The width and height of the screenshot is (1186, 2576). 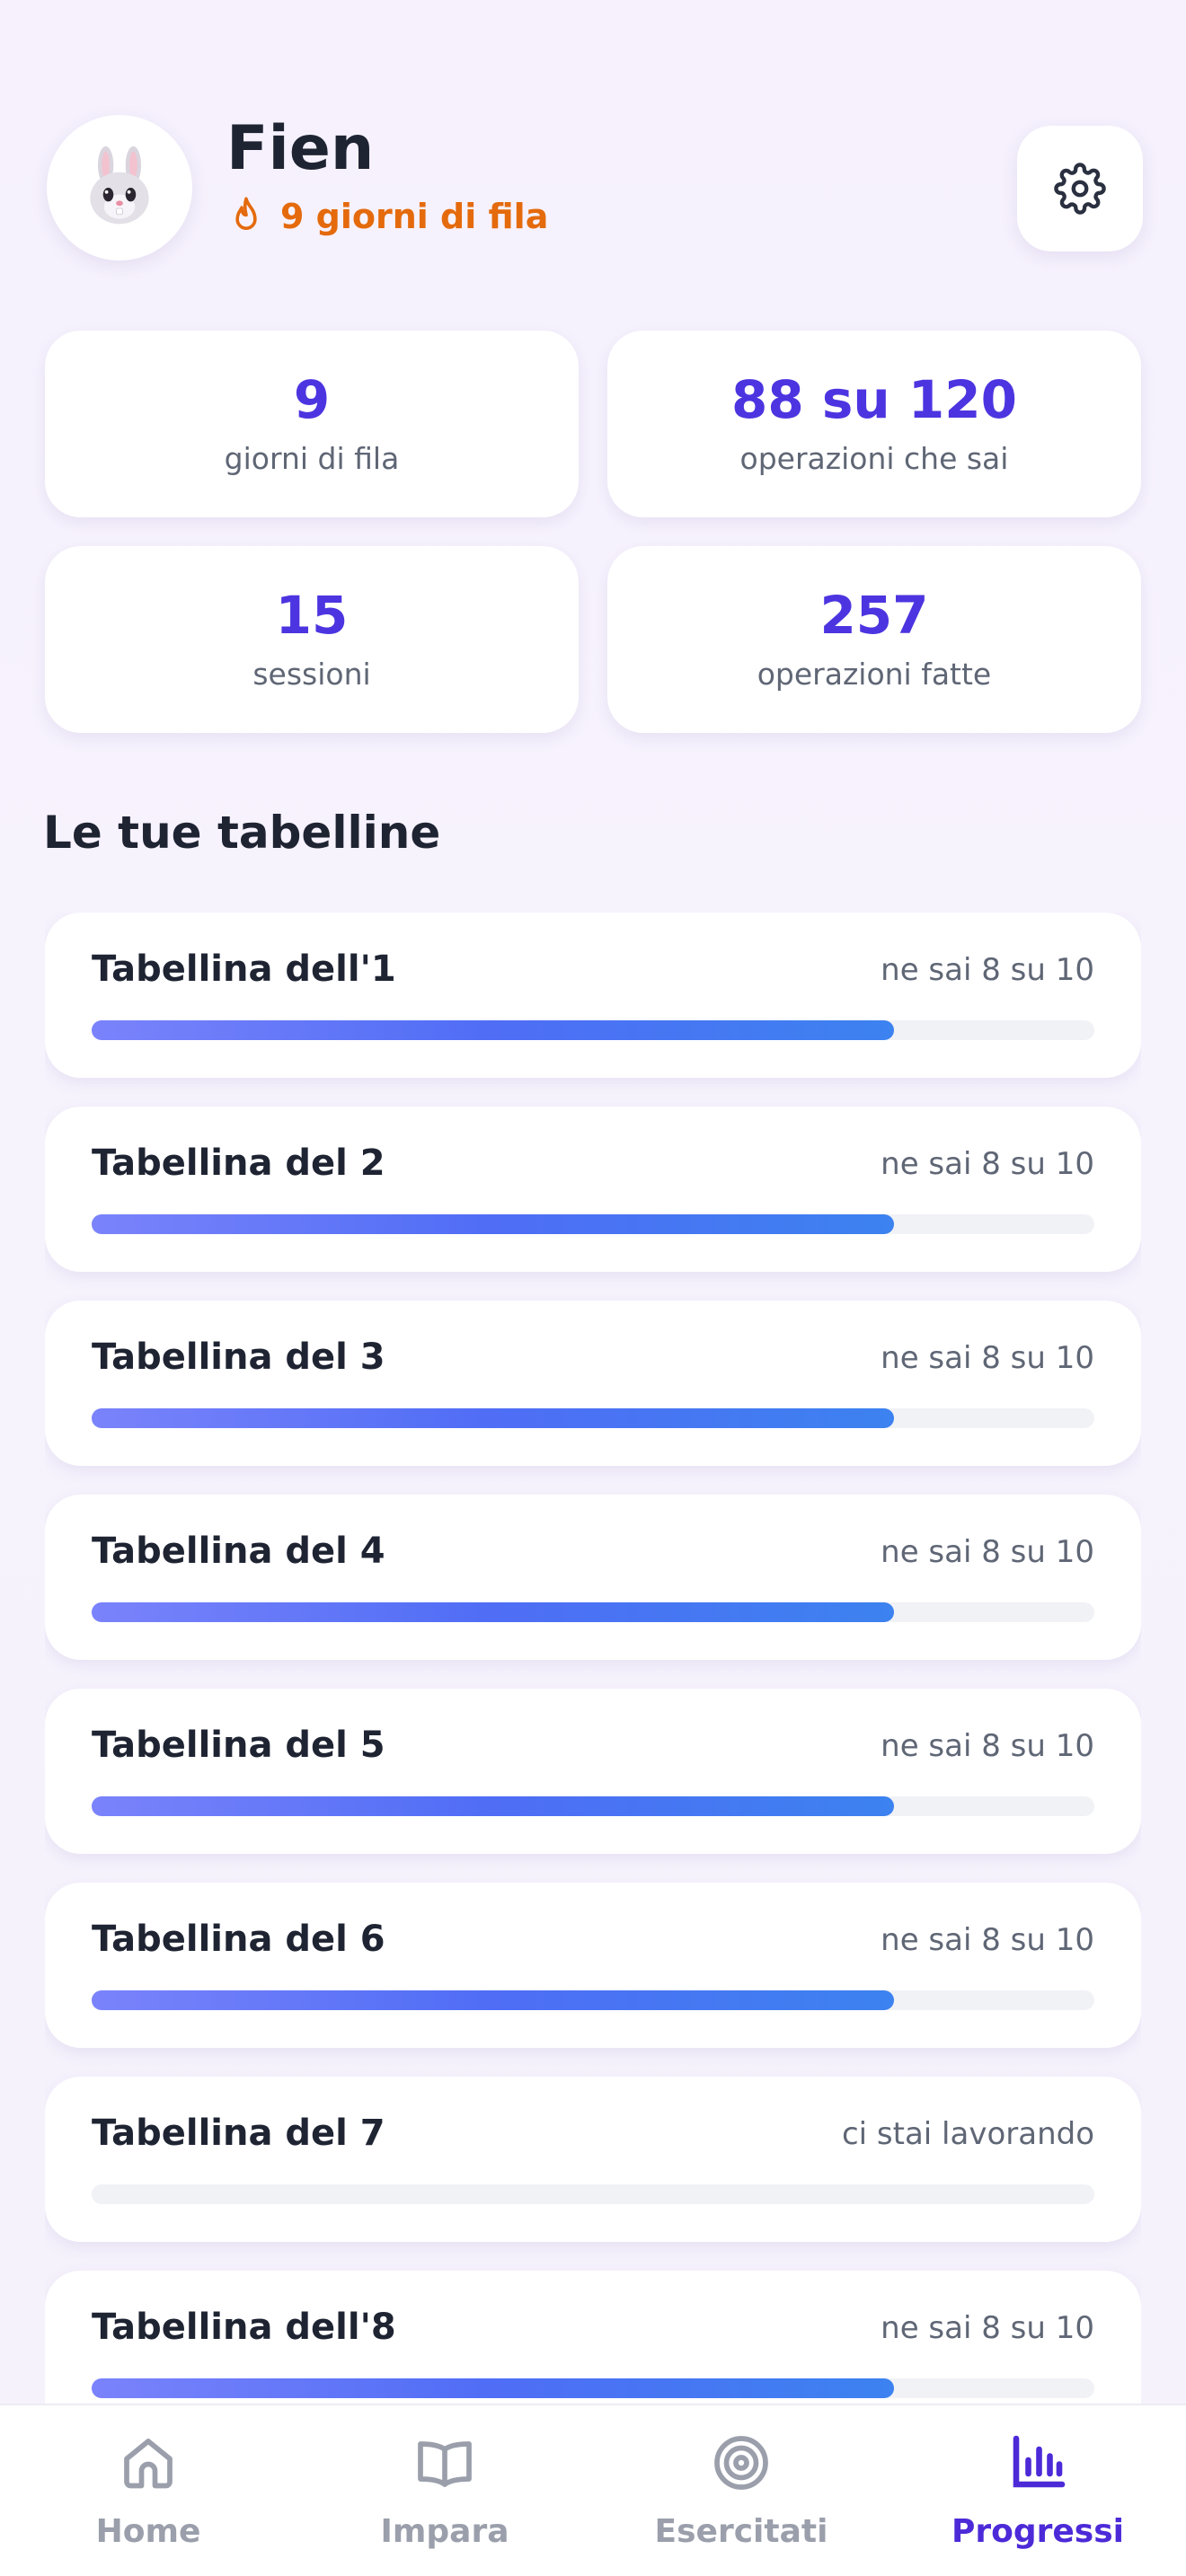 I want to click on home-icon, so click(x=148, y=2464).